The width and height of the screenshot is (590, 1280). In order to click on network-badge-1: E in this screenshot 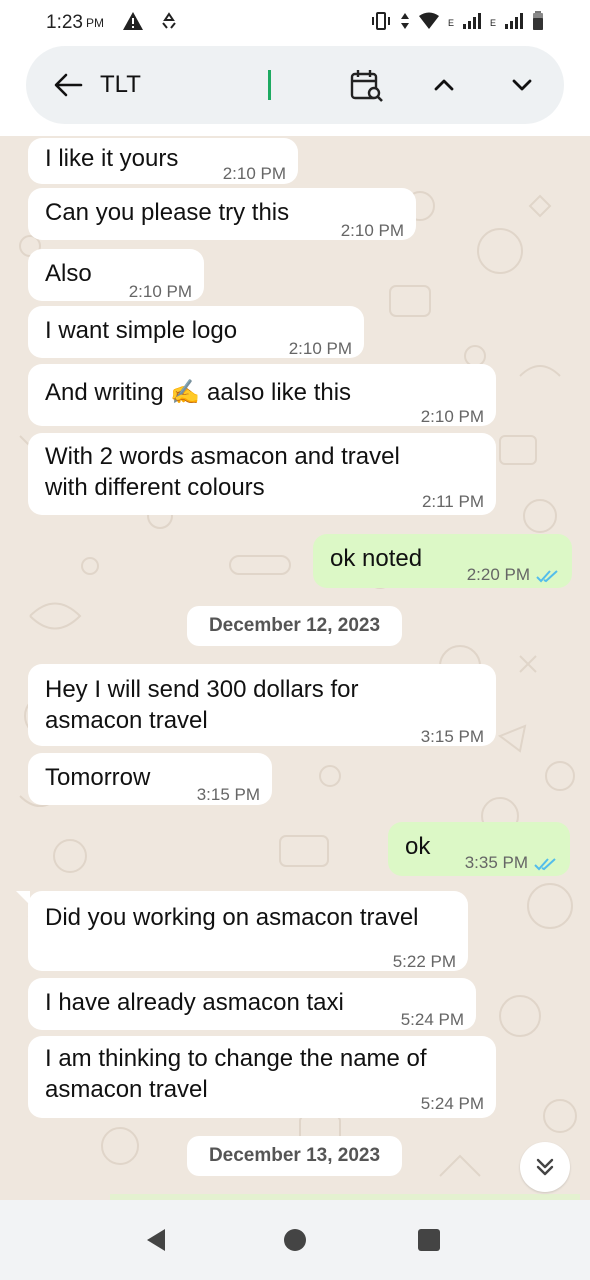, I will do `click(450, 23)`.